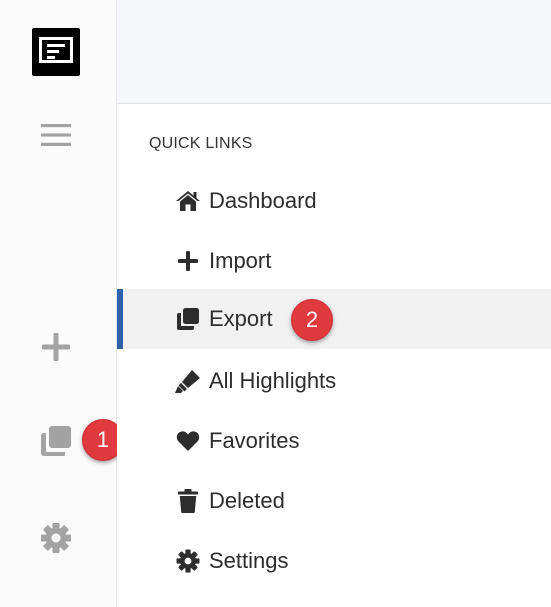  I want to click on menu-item-label: Dashboard, so click(263, 200).